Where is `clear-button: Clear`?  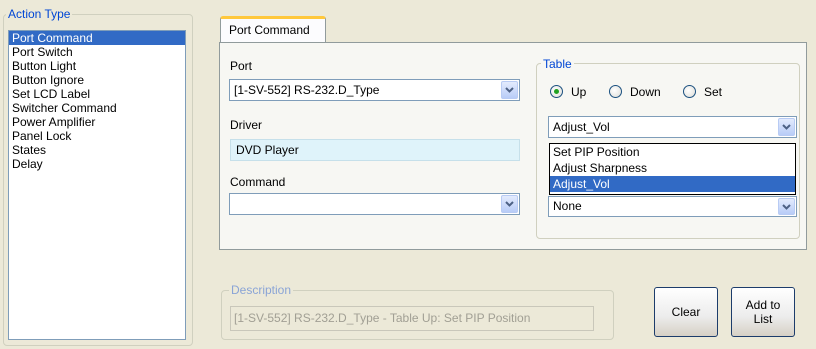 clear-button: Clear is located at coordinates (686, 312).